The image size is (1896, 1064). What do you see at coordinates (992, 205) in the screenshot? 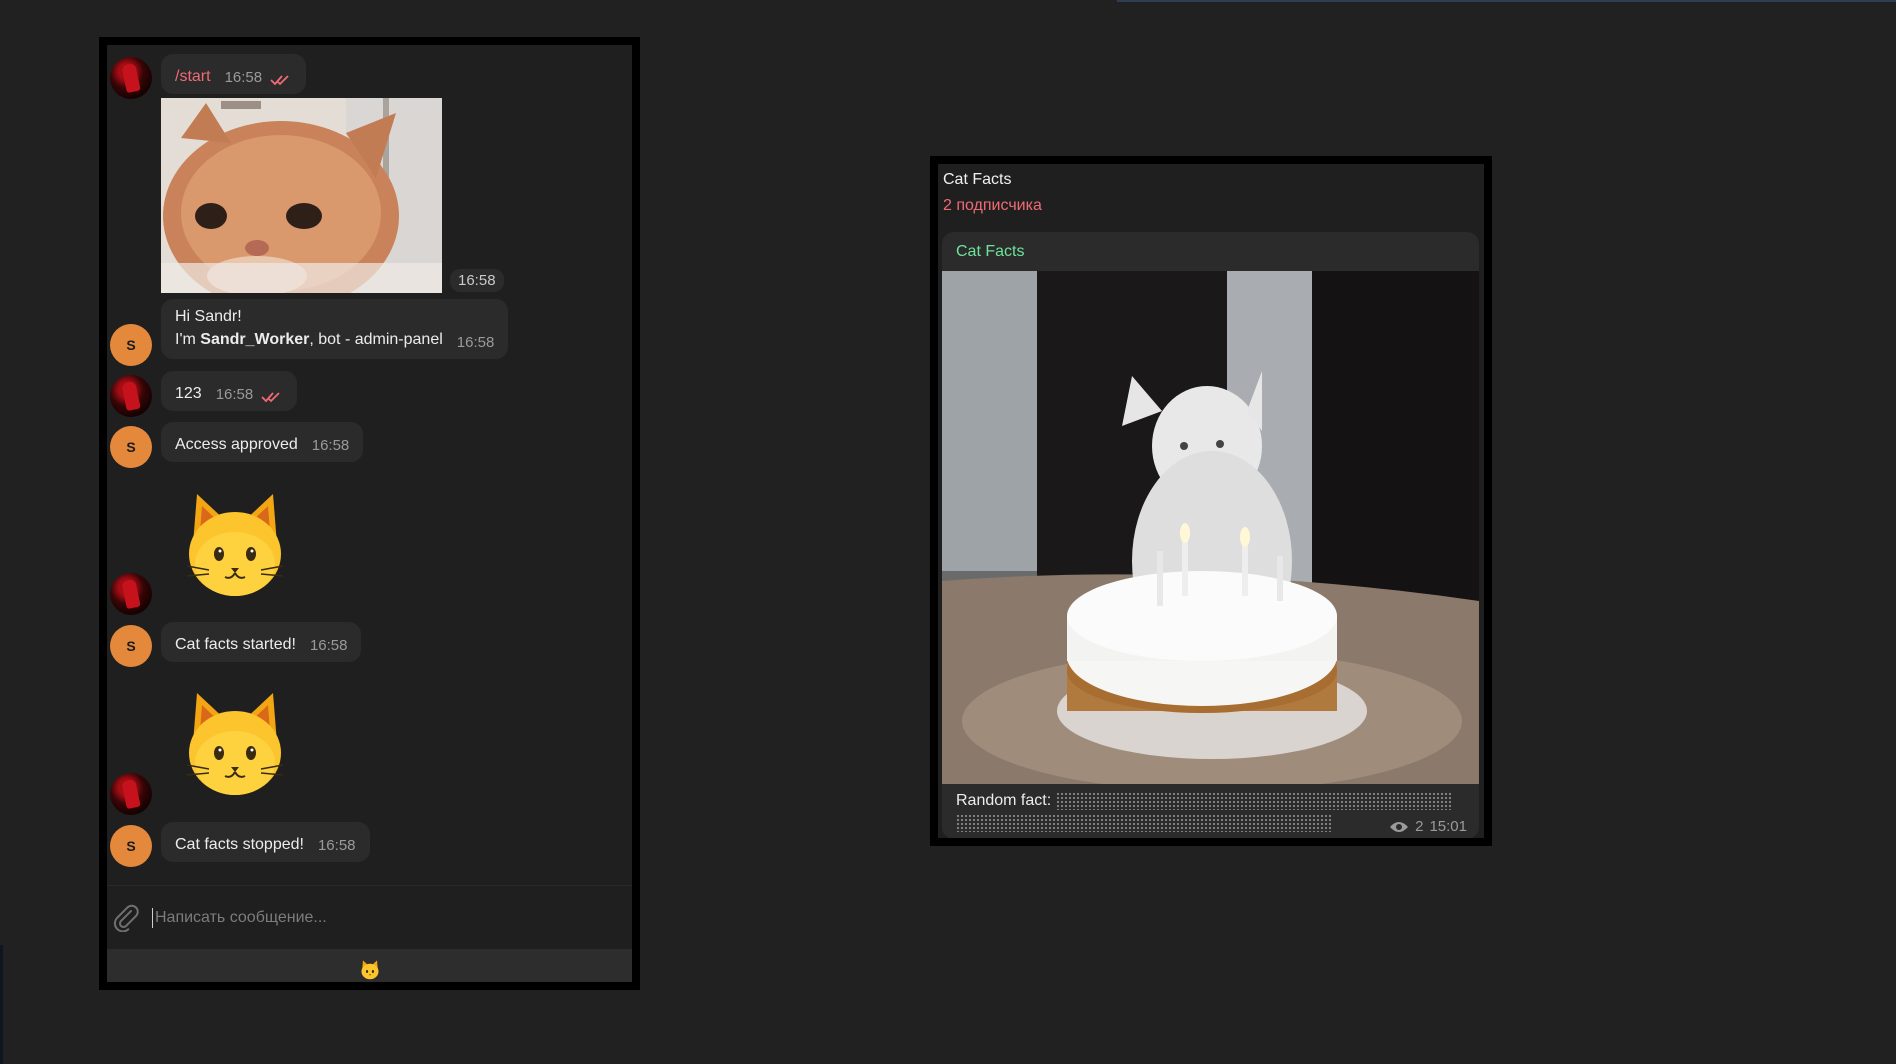
I see `channel-subscribers: 2 подписчика` at bounding box center [992, 205].